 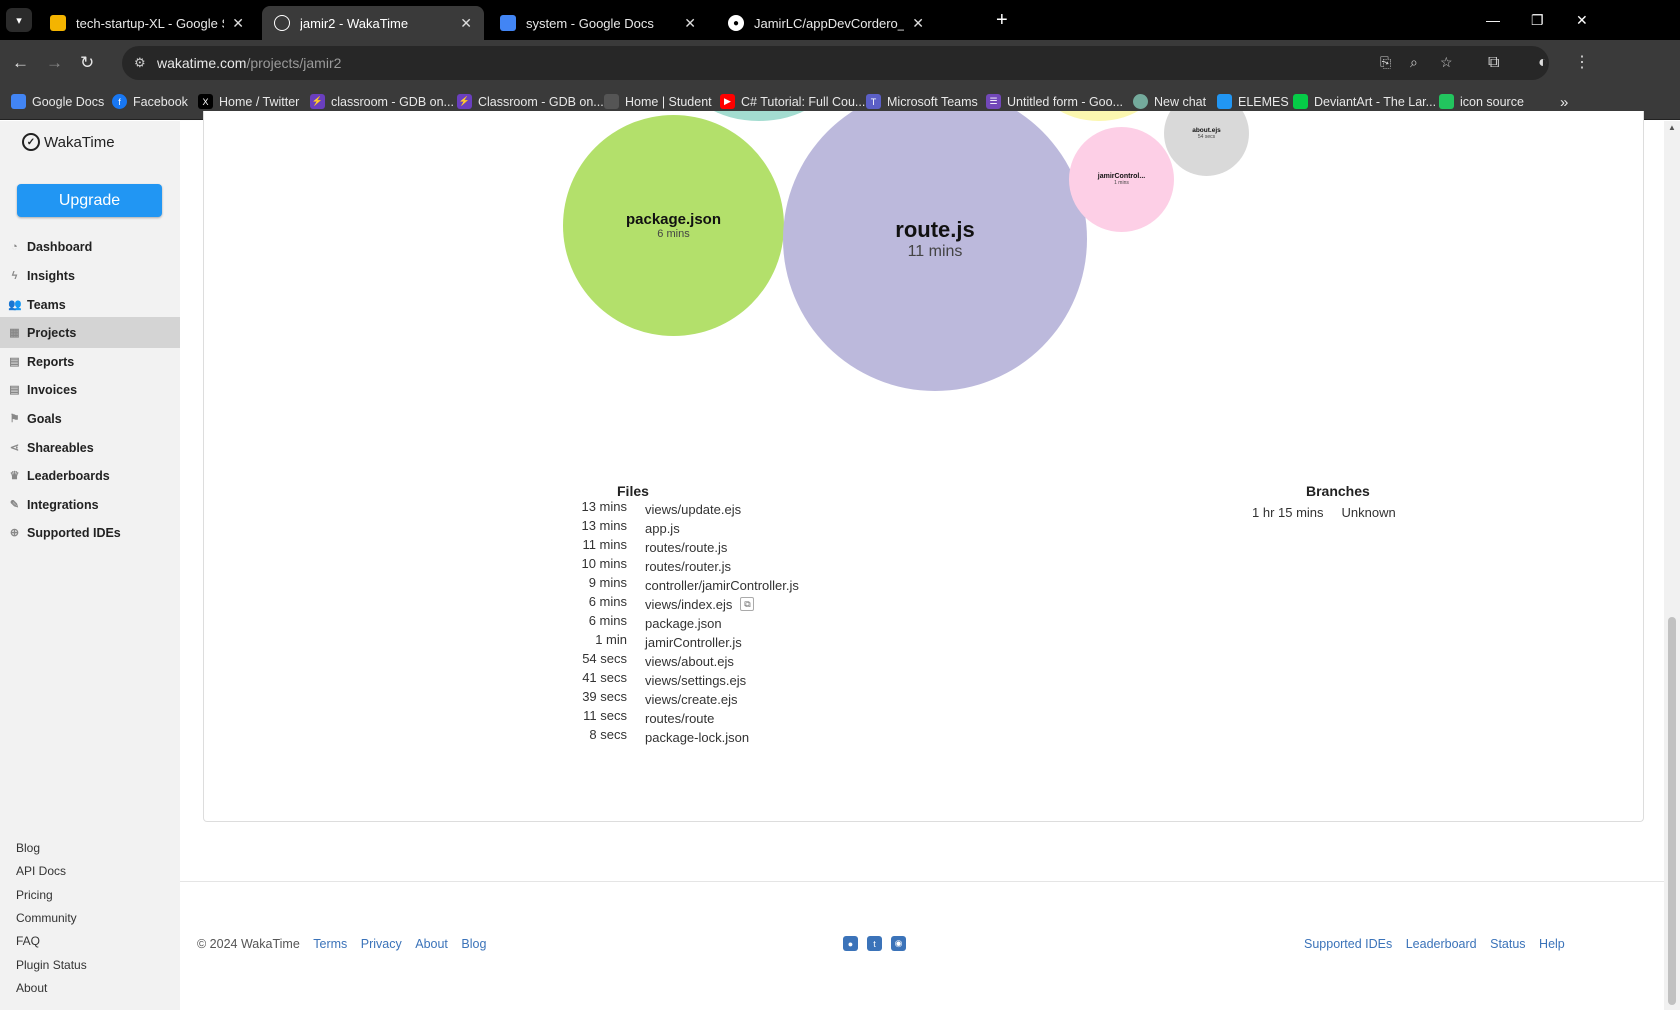 I want to click on tab-google-slides: tech-startup-XL - Google Slides ✕, so click(x=147, y=23).